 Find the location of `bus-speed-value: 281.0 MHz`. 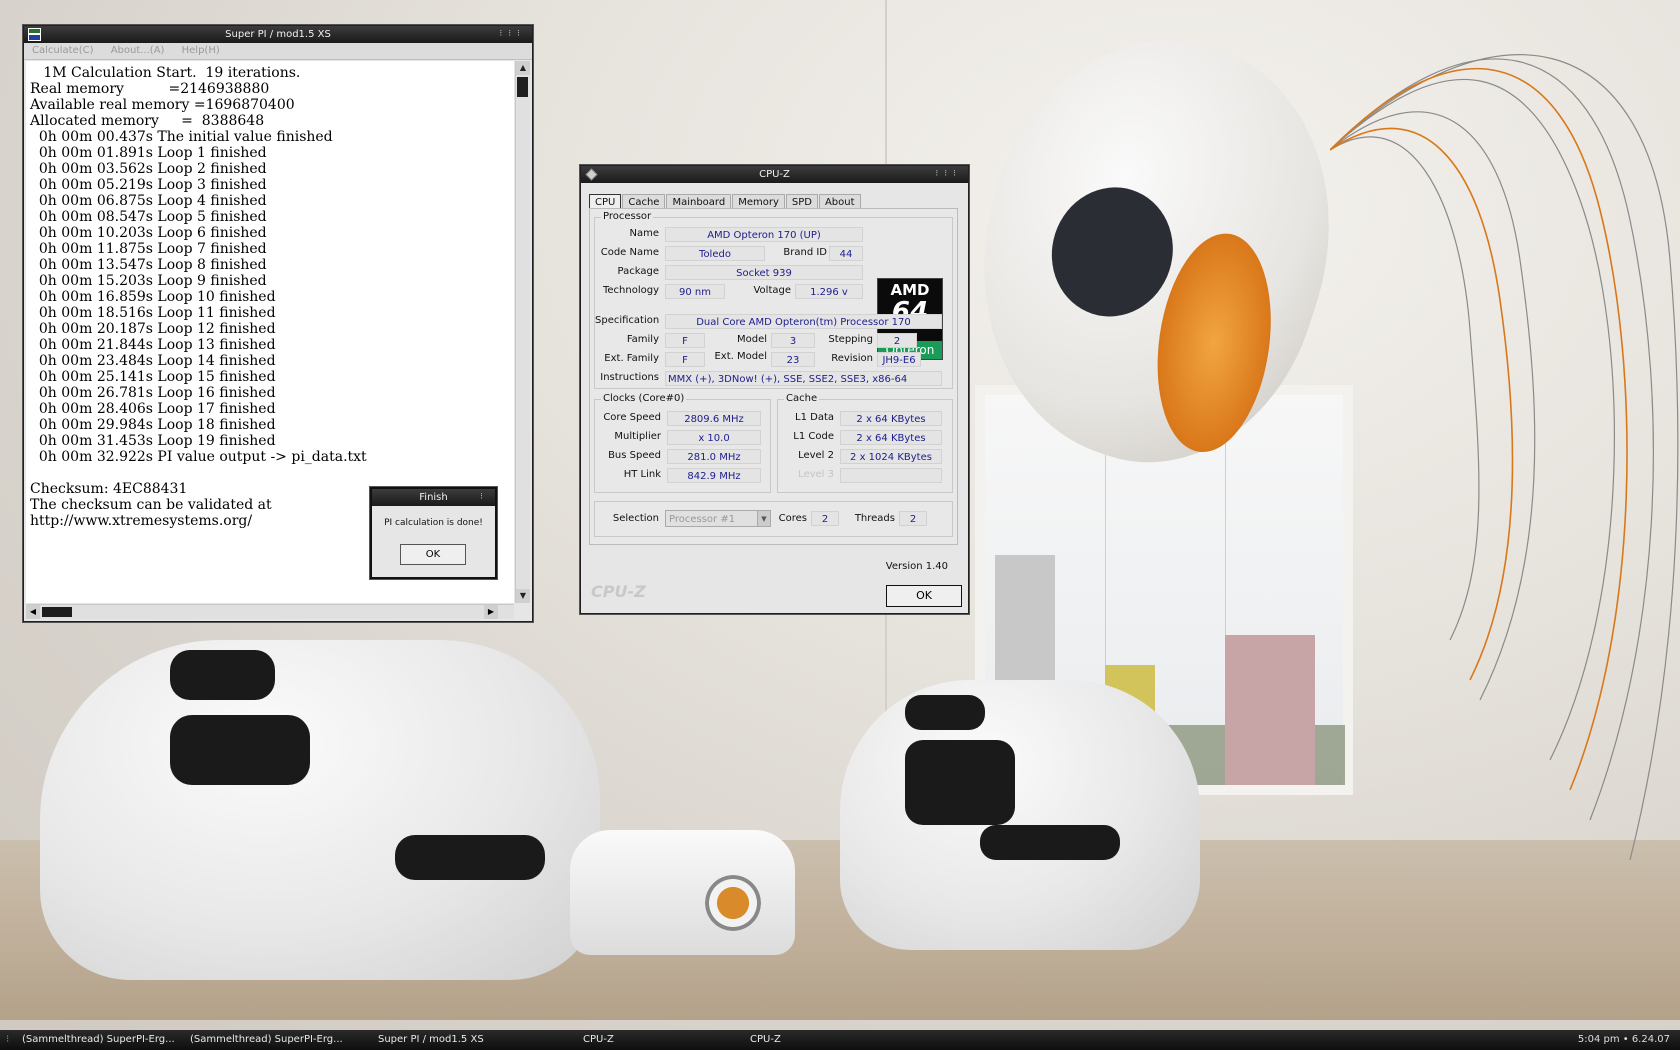

bus-speed-value: 281.0 MHz is located at coordinates (714, 456).